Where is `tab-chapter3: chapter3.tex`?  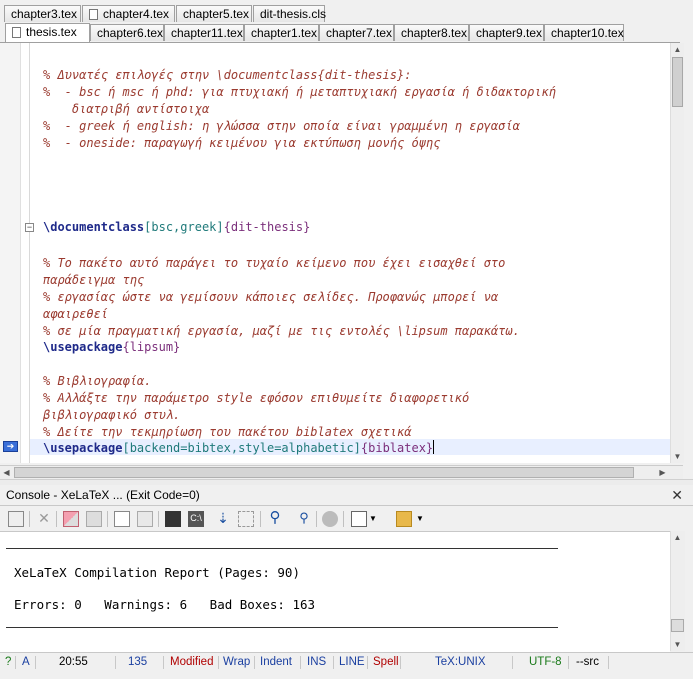 tab-chapter3: chapter3.tex is located at coordinates (42, 13).